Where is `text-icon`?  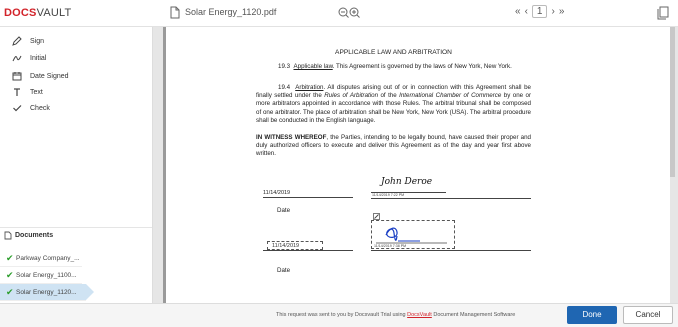
text-icon is located at coordinates (17, 92).